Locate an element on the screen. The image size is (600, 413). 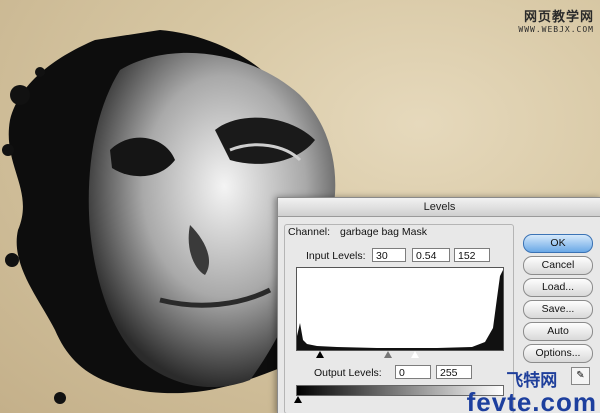
watermark-top: 网页教学网 WWW.WEBJX.COM is located at coordinates (556, 20).